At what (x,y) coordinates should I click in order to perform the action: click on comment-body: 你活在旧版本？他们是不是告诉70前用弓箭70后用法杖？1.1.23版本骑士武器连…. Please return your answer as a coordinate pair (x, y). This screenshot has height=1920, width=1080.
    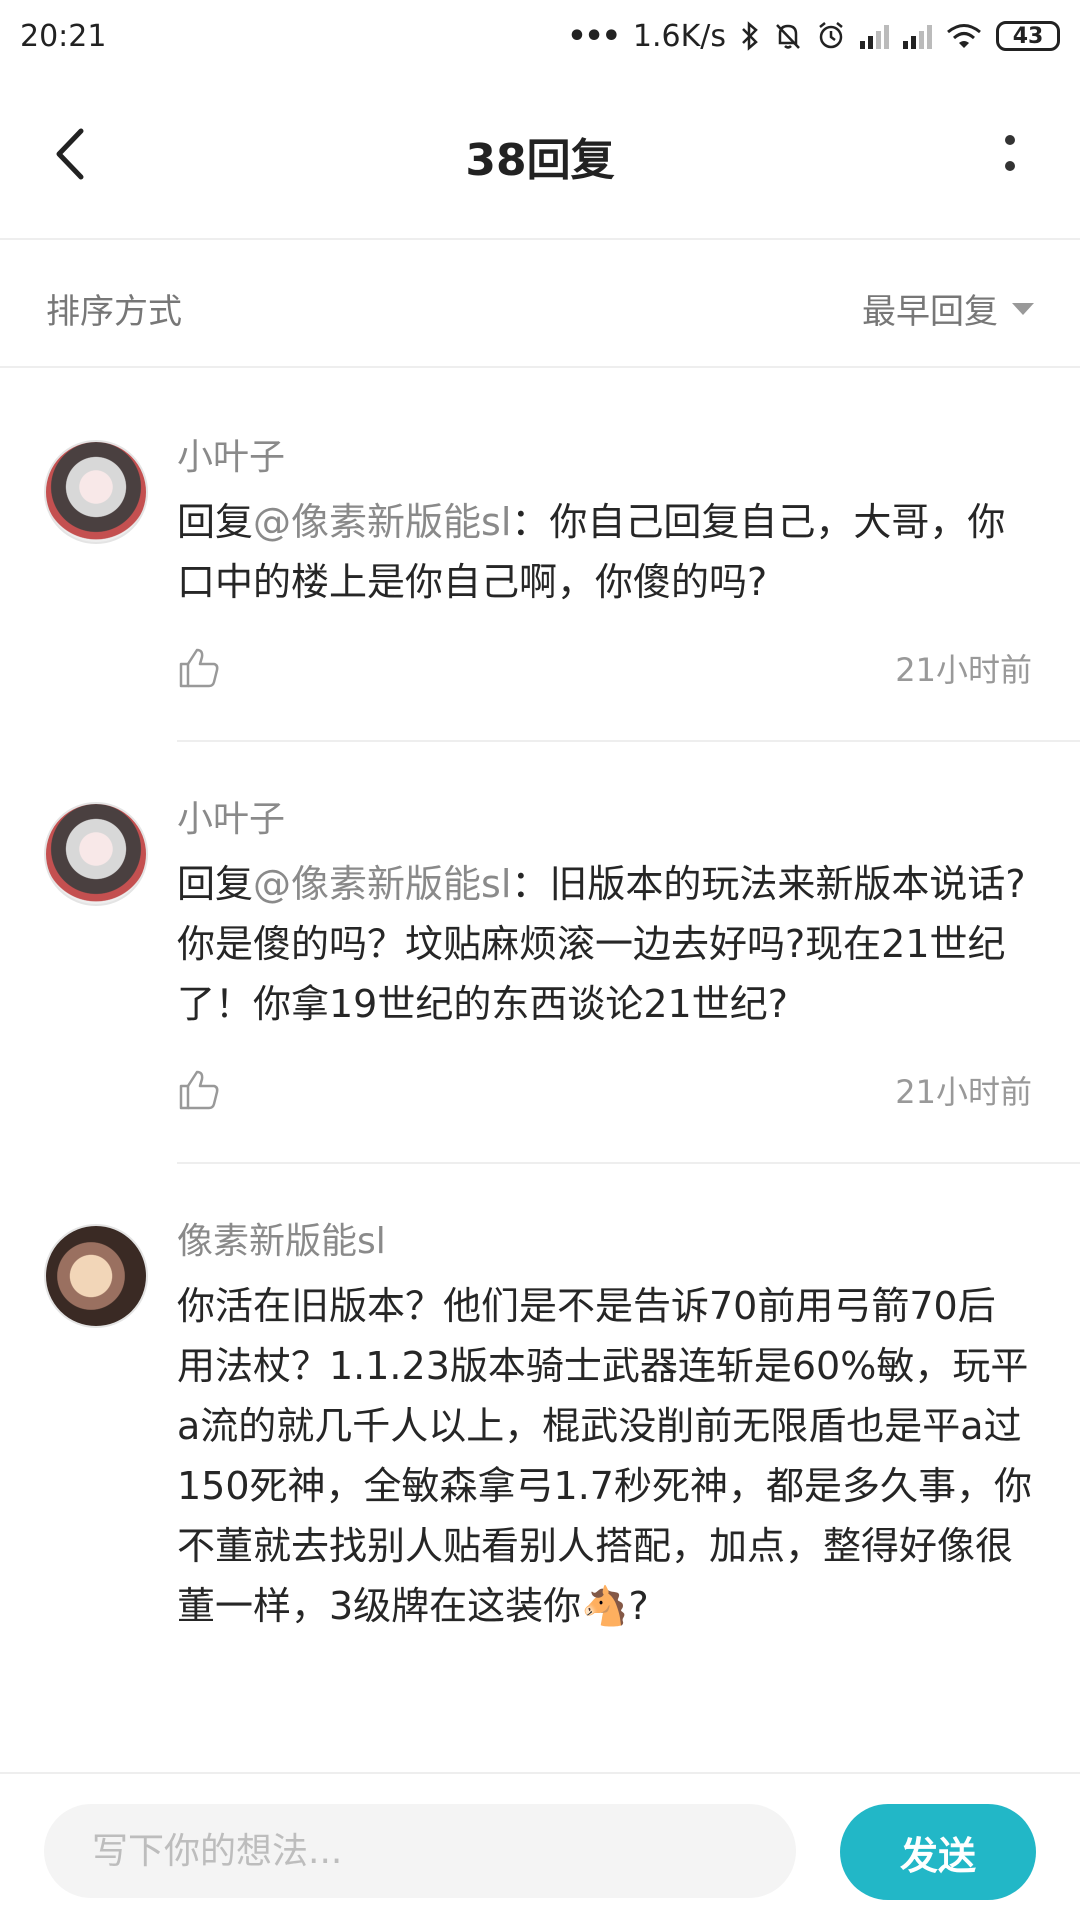
    Looking at the image, I should click on (604, 1456).